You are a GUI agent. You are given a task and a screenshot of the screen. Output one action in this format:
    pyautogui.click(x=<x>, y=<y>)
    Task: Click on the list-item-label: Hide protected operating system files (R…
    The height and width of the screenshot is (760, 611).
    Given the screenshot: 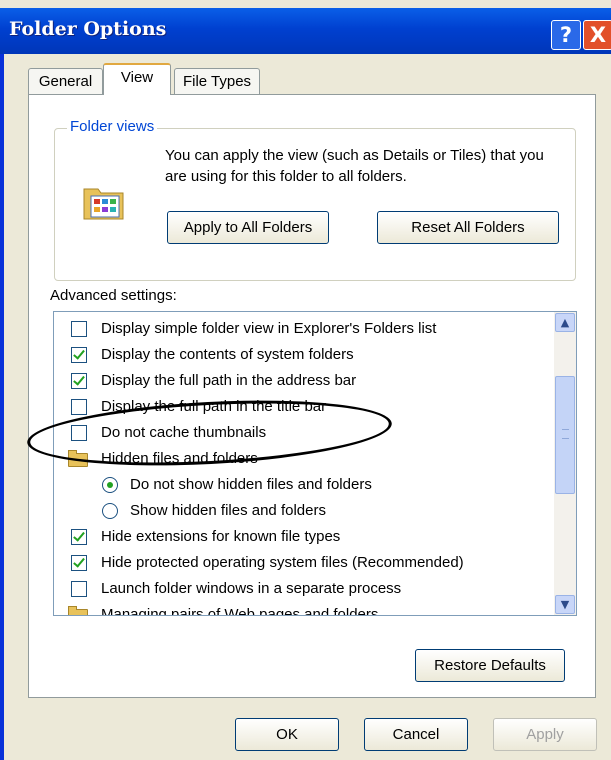 What is the action you would take?
    pyautogui.click(x=282, y=562)
    